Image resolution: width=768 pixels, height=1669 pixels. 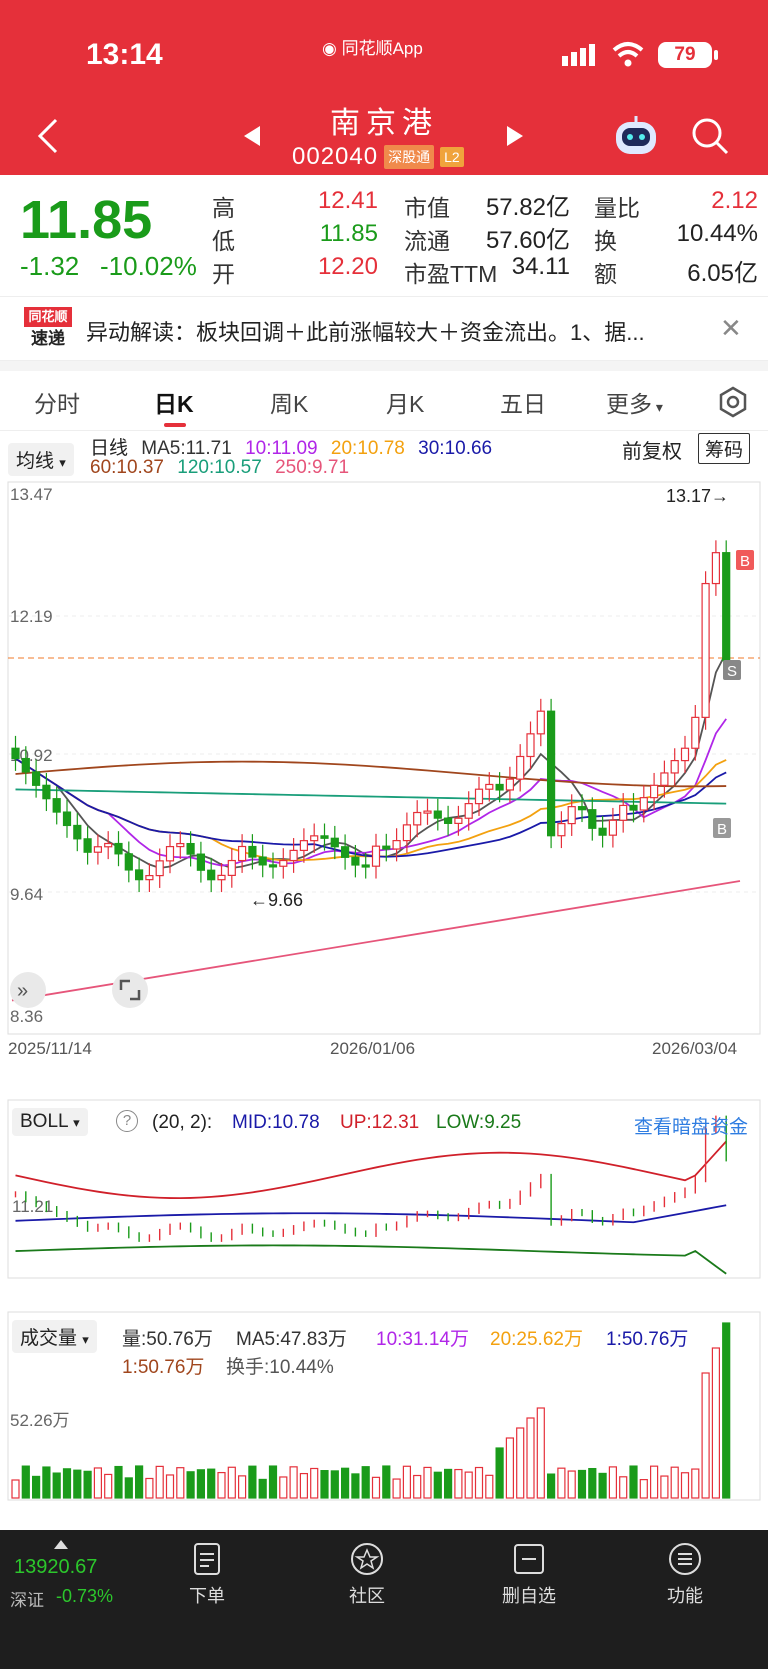 What do you see at coordinates (685, 55) in the screenshot?
I see `battery-icon: 79` at bounding box center [685, 55].